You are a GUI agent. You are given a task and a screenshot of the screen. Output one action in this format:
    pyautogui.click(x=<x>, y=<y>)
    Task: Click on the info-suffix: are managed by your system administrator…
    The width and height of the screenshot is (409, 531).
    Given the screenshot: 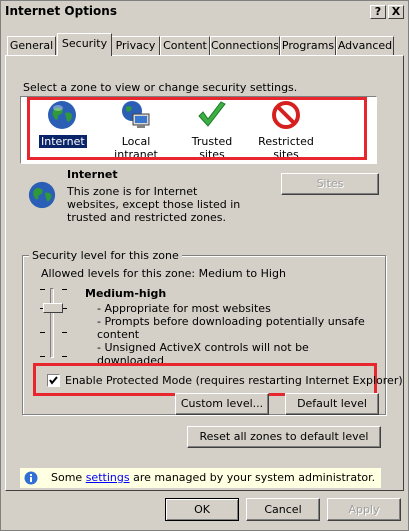 What is the action you would take?
    pyautogui.click(x=252, y=477)
    